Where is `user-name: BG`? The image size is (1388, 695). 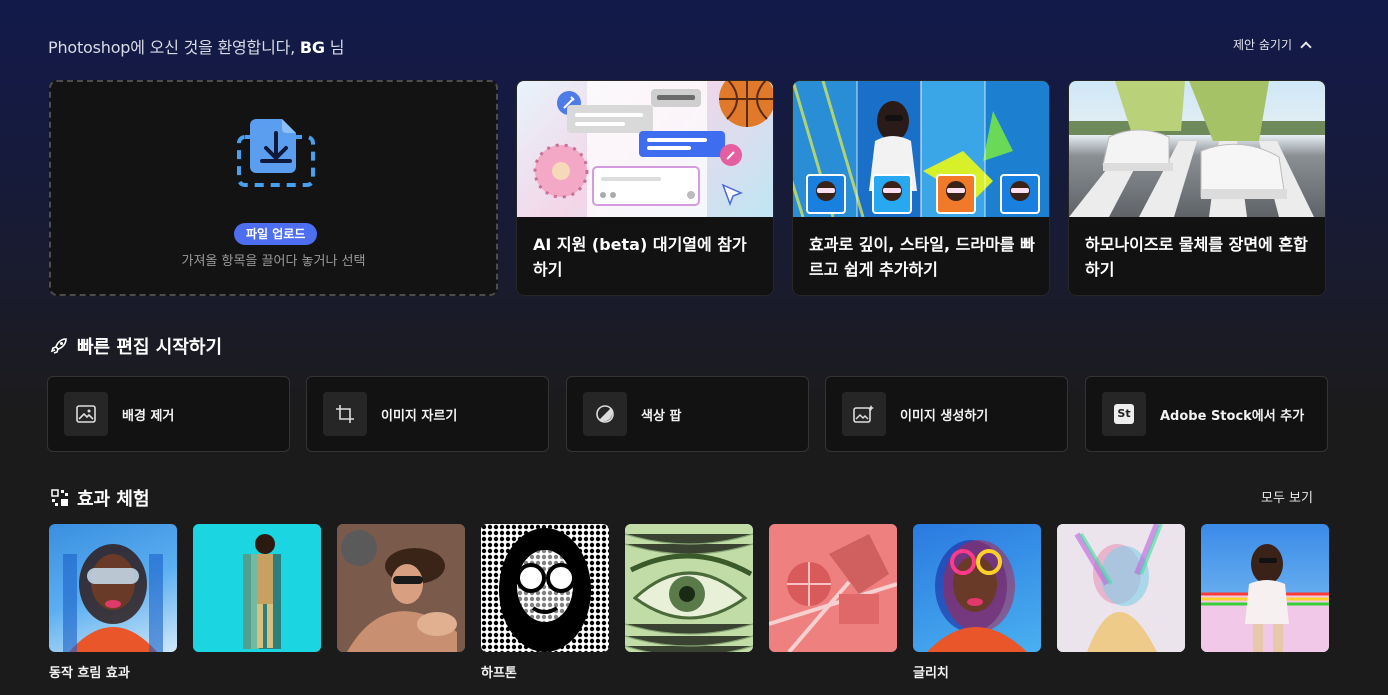
user-name: BG is located at coordinates (312, 47).